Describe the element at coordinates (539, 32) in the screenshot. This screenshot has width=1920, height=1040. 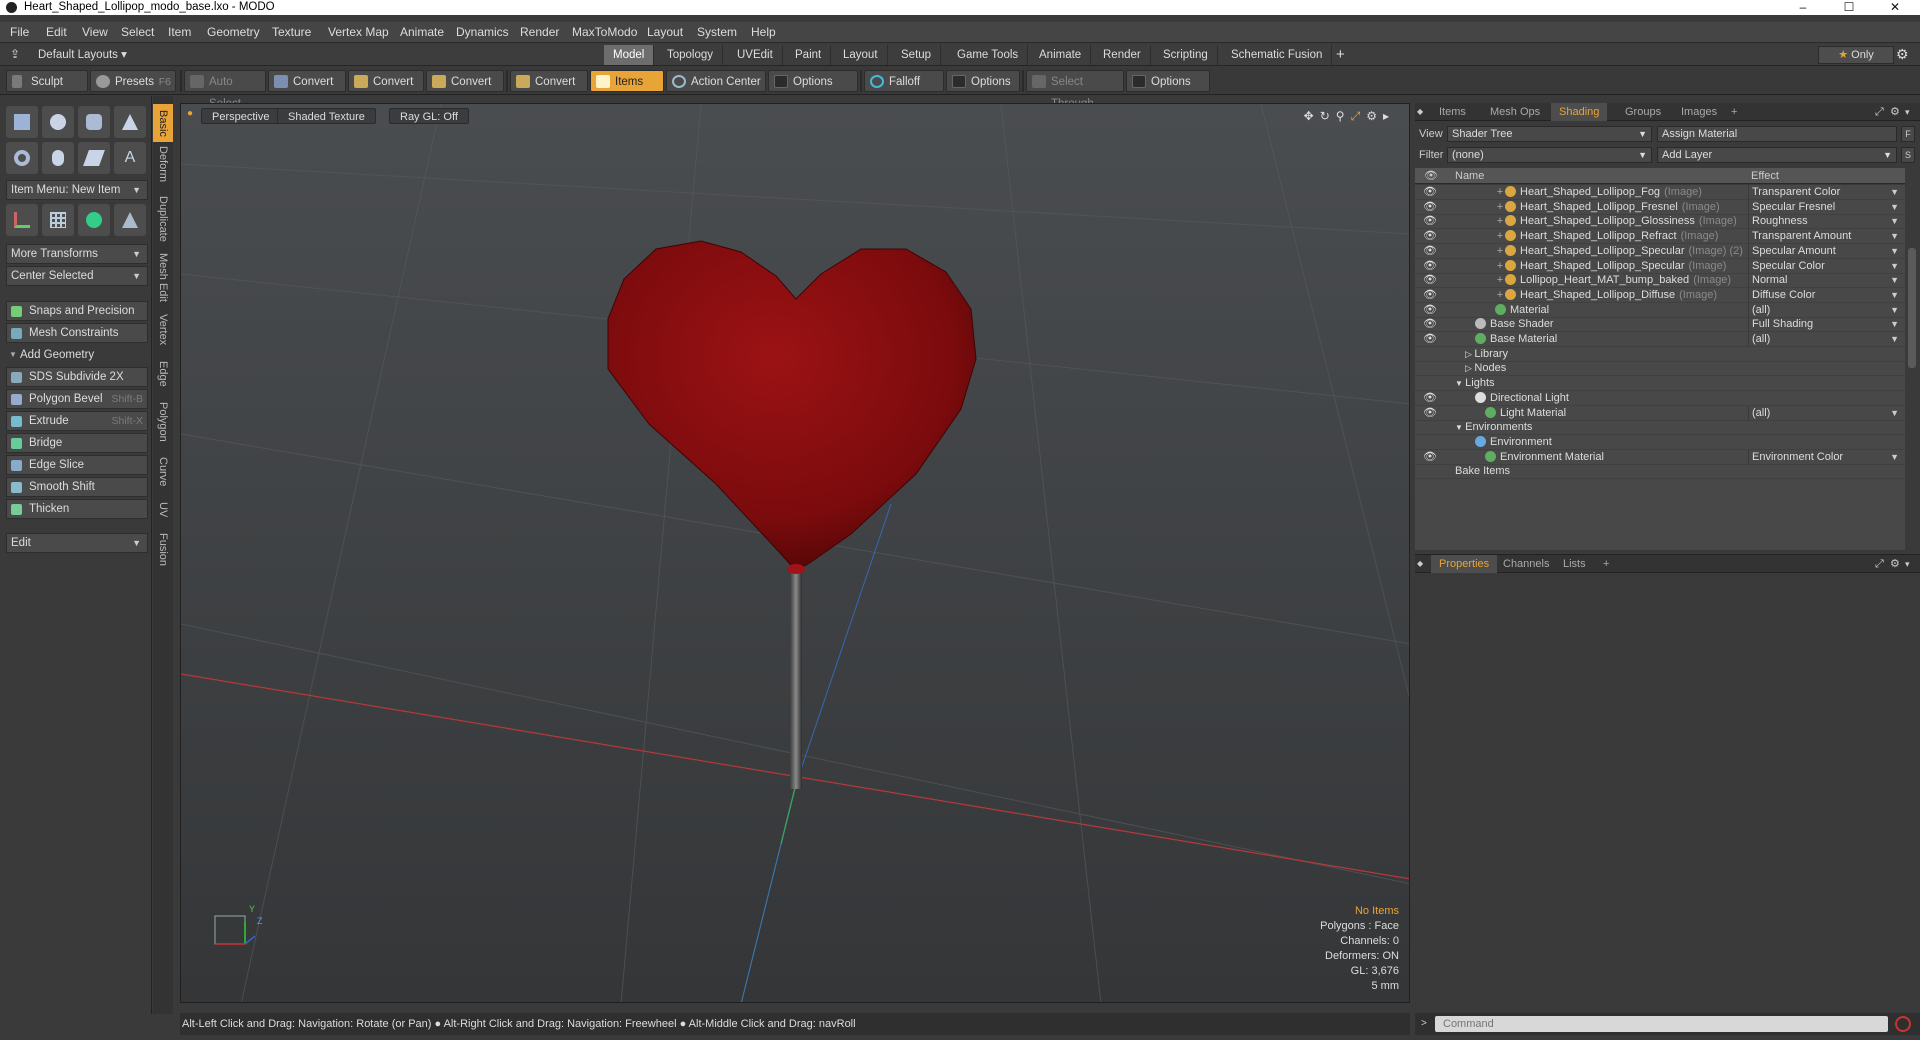
I see `menu-render: Render` at that location.